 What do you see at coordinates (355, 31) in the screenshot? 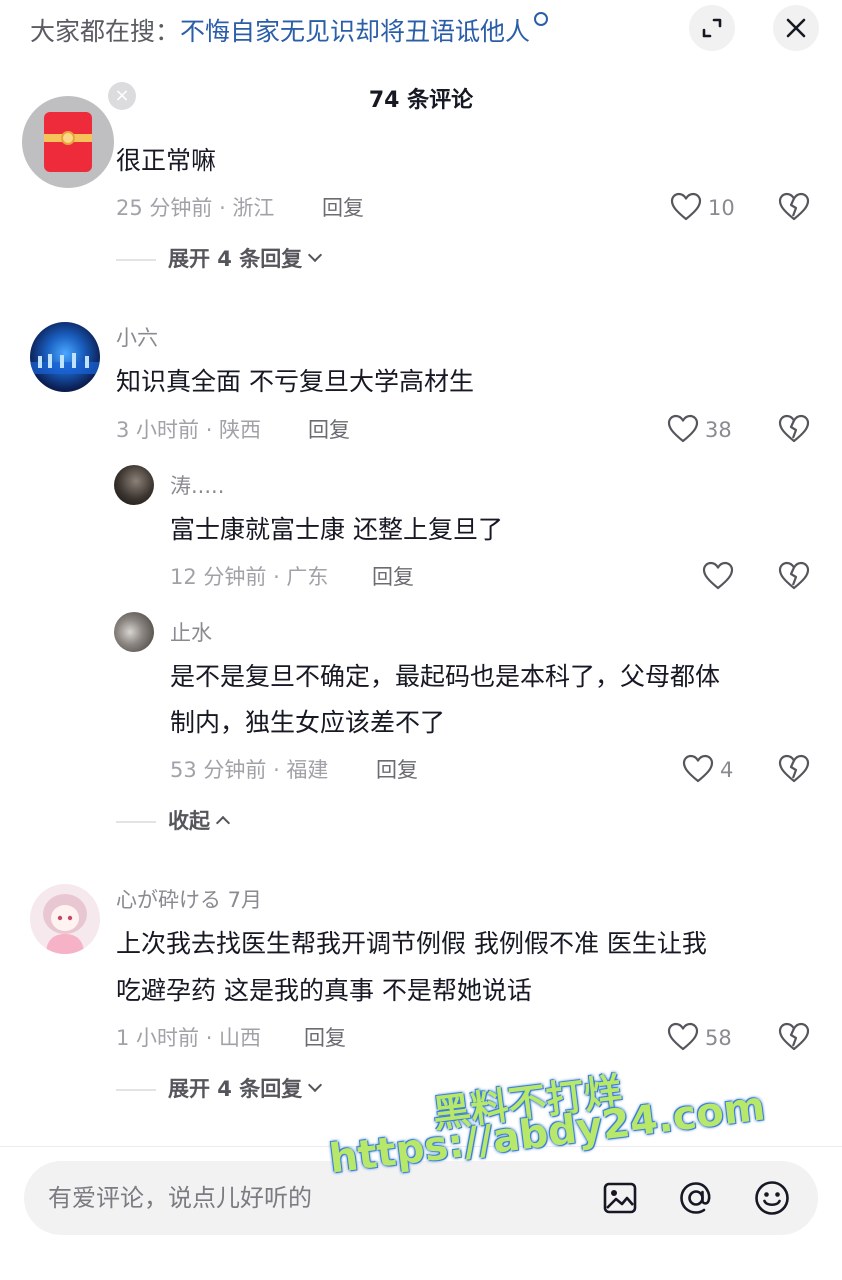
I see `hot-search-keyword: 不悔自家无见识却将丑语诋他人` at bounding box center [355, 31].